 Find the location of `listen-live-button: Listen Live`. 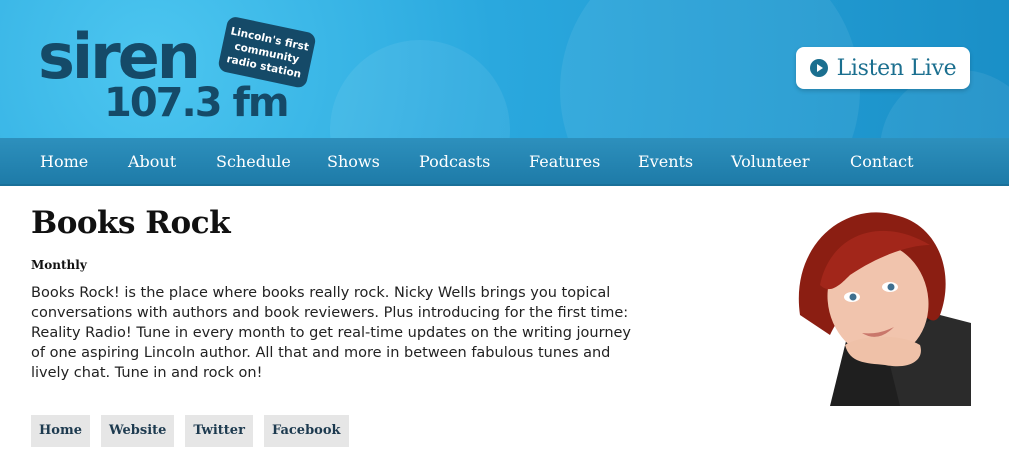

listen-live-button: Listen Live is located at coordinates (883, 68).